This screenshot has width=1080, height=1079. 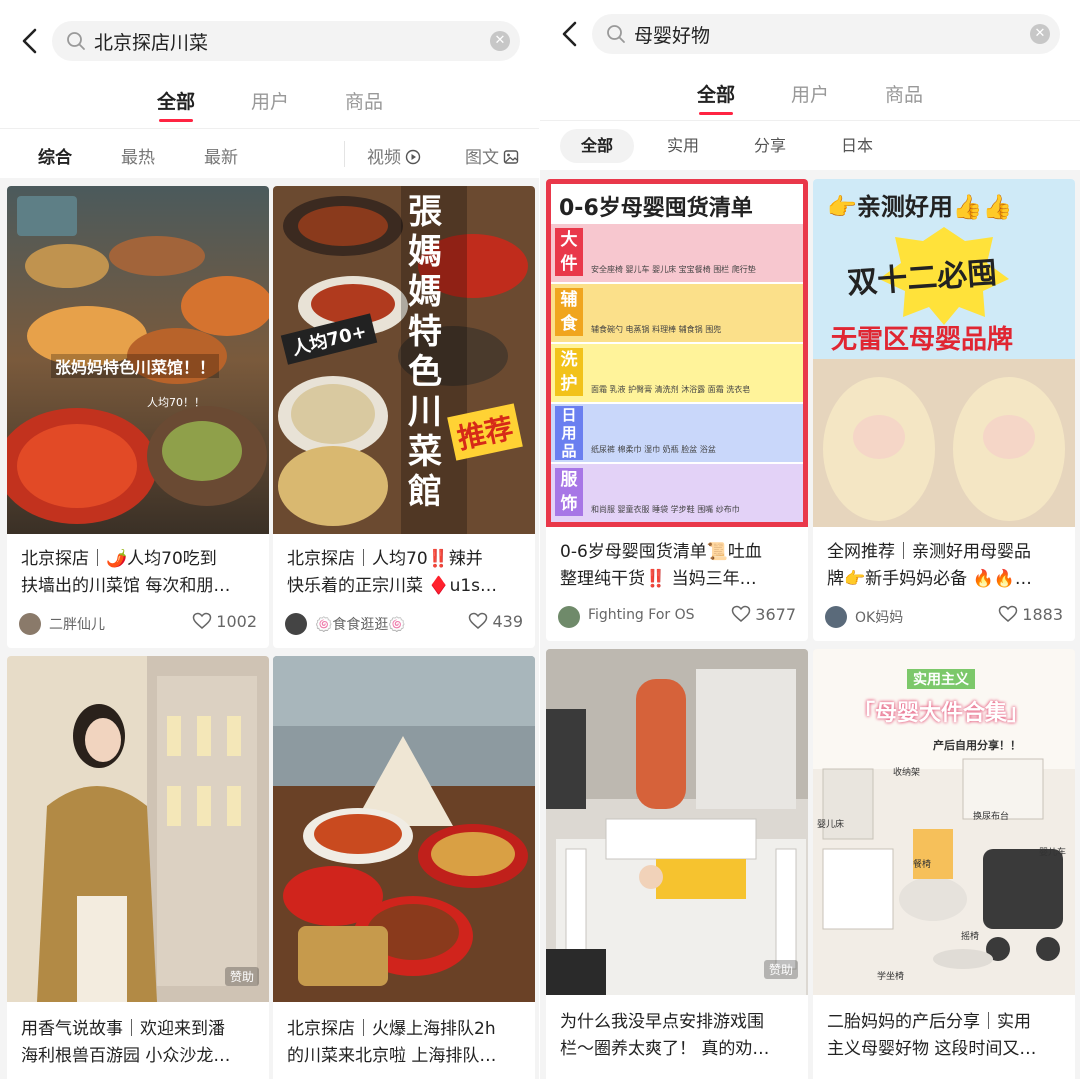 I want to click on filter-japan: 日本, so click(x=857, y=146).